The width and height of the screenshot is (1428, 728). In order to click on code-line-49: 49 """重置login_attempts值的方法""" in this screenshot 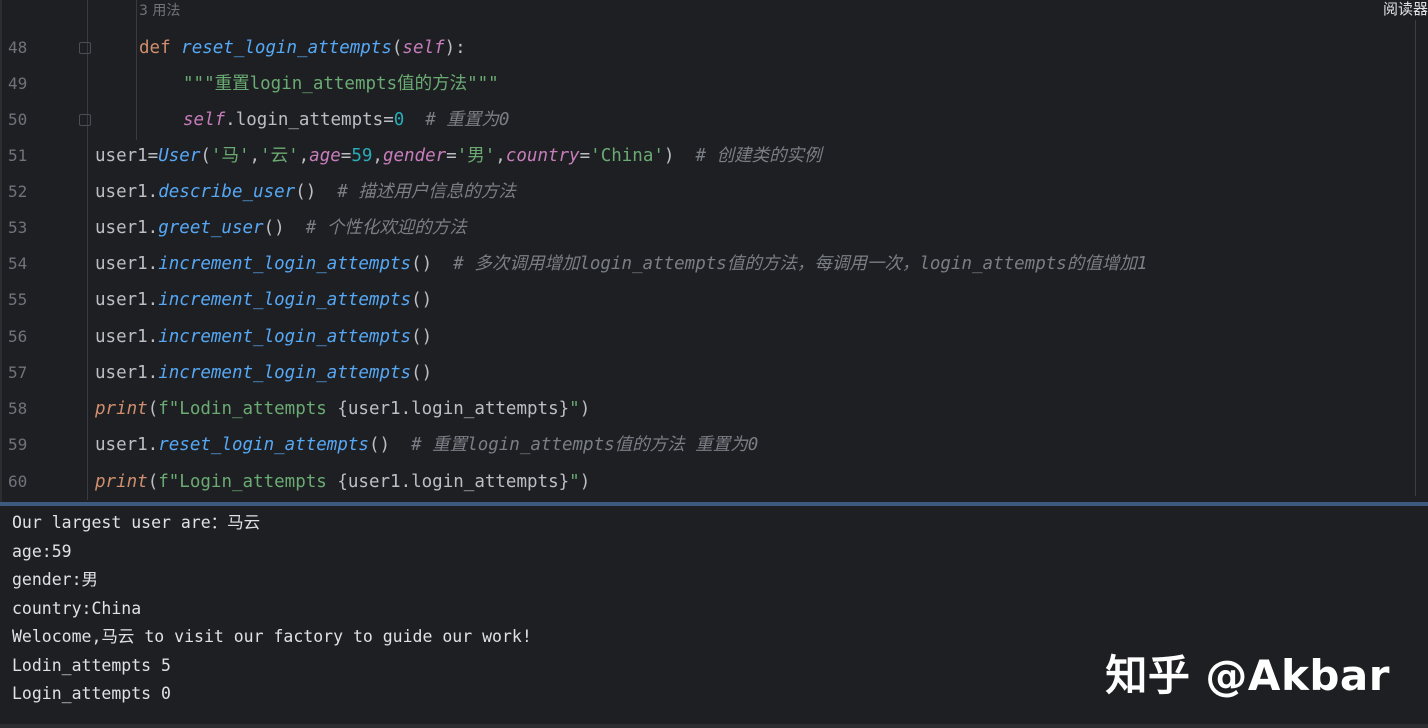, I will do `click(714, 84)`.